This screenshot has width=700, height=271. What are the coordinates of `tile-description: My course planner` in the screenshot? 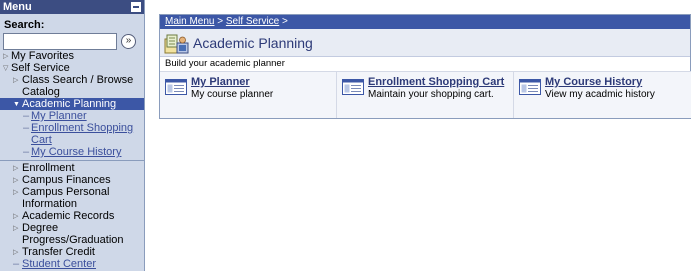 It's located at (232, 94).